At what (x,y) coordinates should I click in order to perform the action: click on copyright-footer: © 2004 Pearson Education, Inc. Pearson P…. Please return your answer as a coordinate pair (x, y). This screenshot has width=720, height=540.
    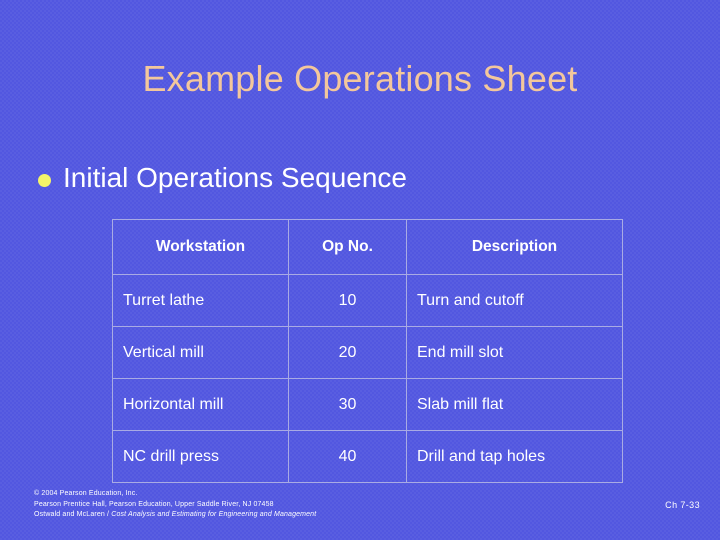
    Looking at the image, I should click on (175, 505).